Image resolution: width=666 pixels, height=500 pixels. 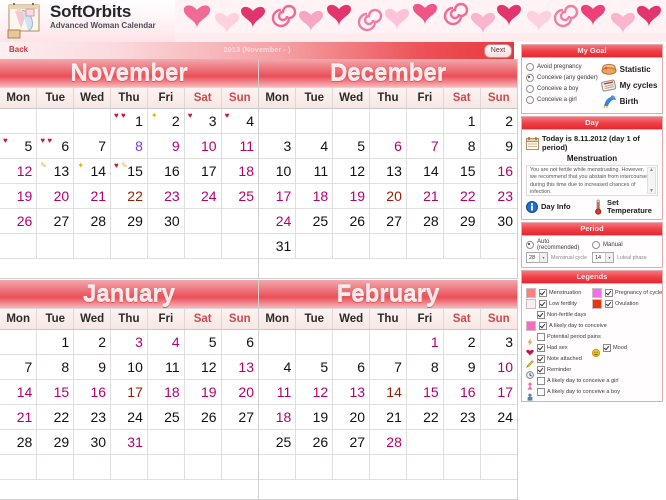 What do you see at coordinates (203, 121) in the screenshot?
I see `day-cell: ♥ 3` at bounding box center [203, 121].